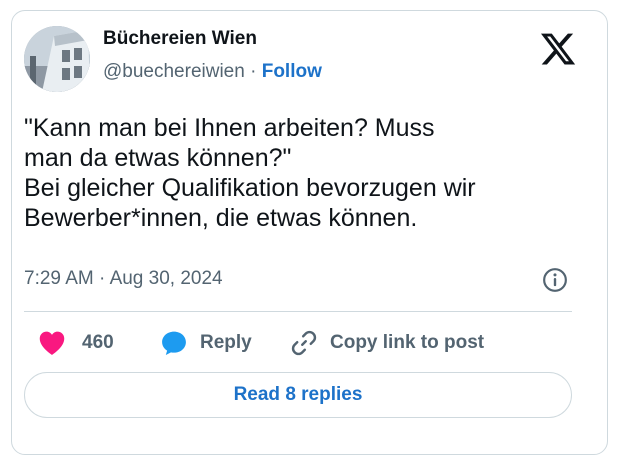  What do you see at coordinates (76, 343) in the screenshot?
I see `like-button: 460` at bounding box center [76, 343].